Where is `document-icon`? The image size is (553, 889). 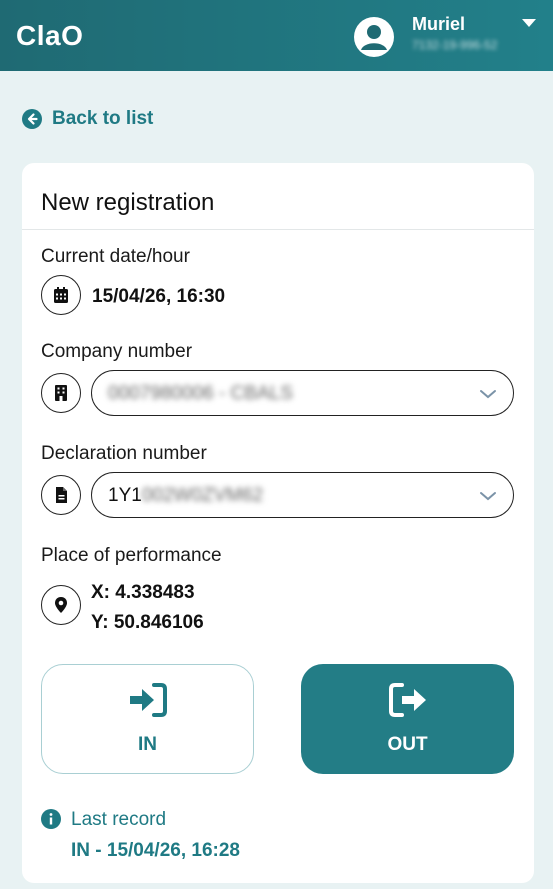 document-icon is located at coordinates (61, 495).